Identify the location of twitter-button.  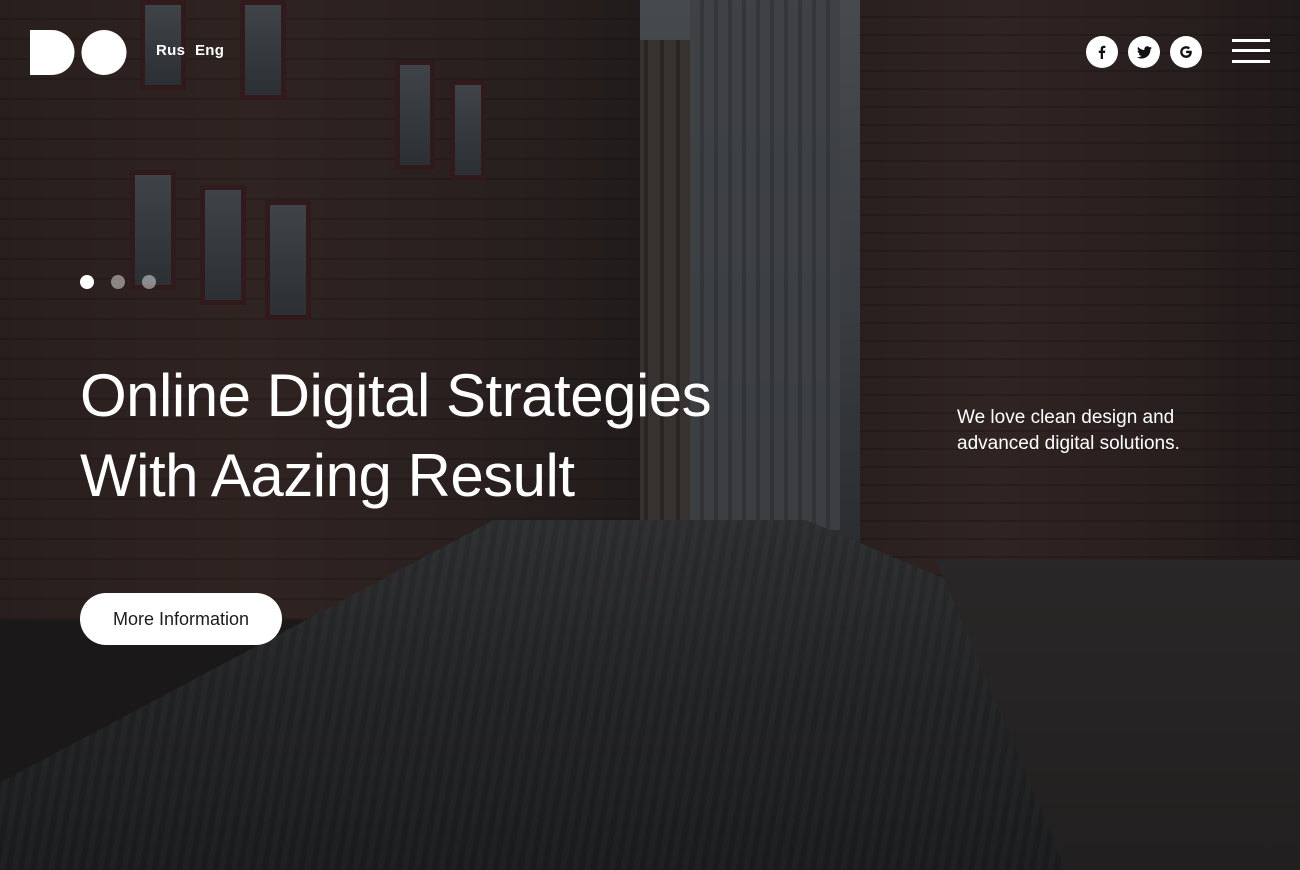
(1144, 52).